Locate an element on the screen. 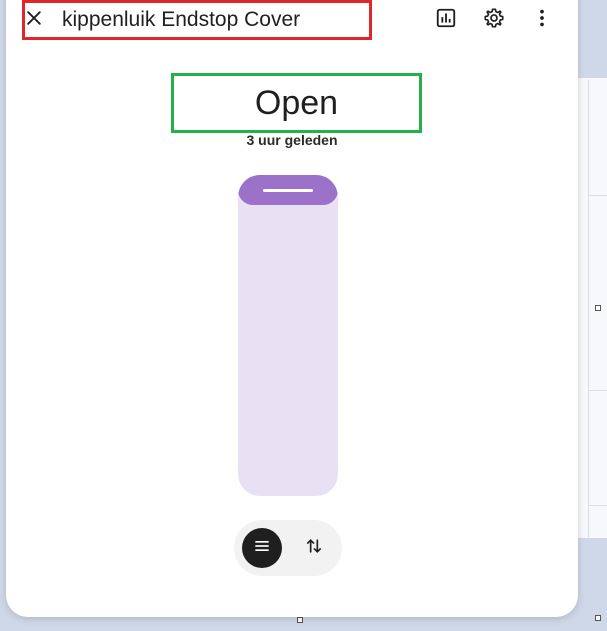 The image size is (607, 631). settings-button is located at coordinates (494, 20).